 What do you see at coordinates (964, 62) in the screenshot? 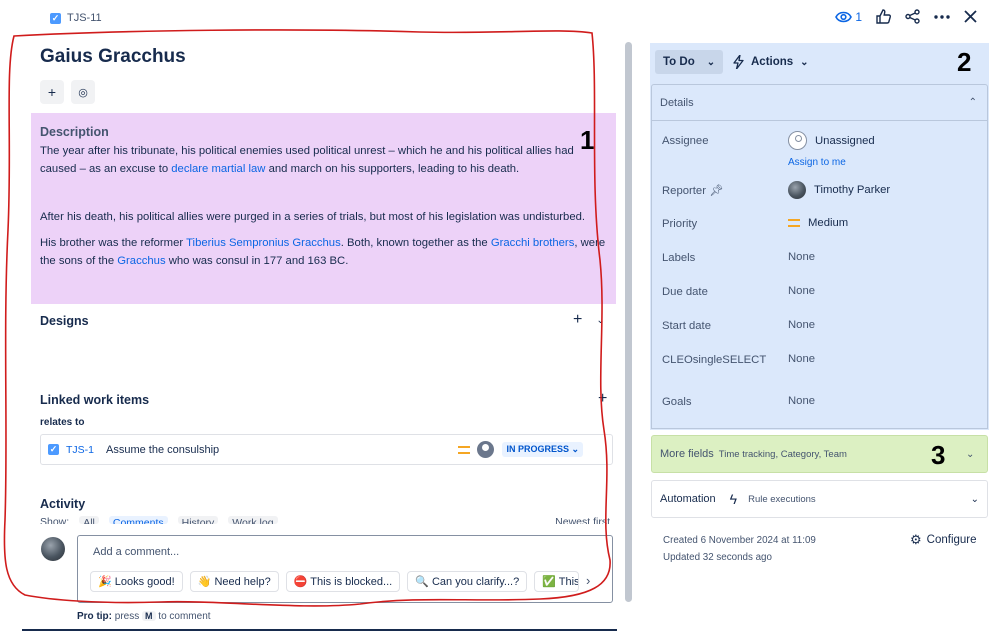
I see `annotation-number-2: 2` at bounding box center [964, 62].